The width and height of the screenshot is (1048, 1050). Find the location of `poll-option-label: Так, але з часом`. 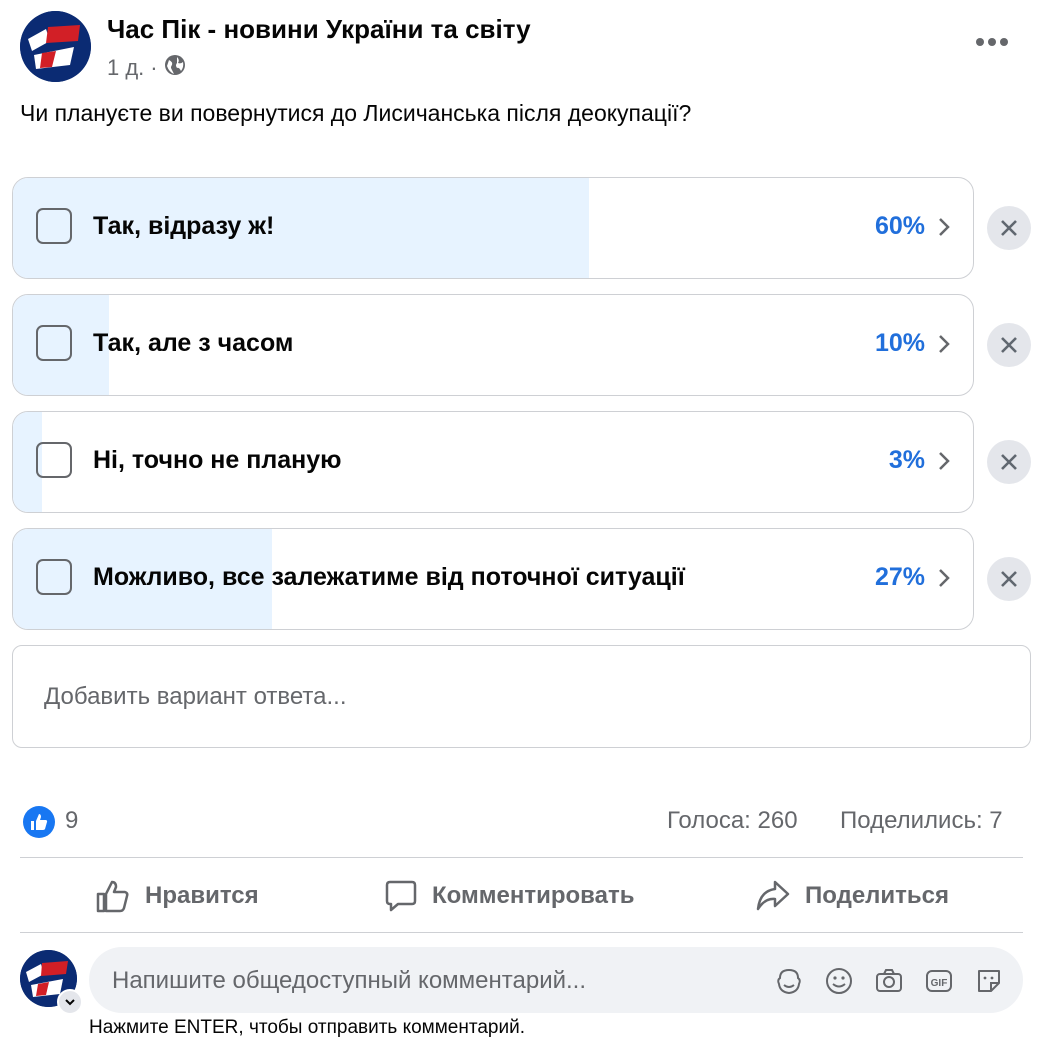

poll-option-label: Так, але з часом is located at coordinates (193, 343).